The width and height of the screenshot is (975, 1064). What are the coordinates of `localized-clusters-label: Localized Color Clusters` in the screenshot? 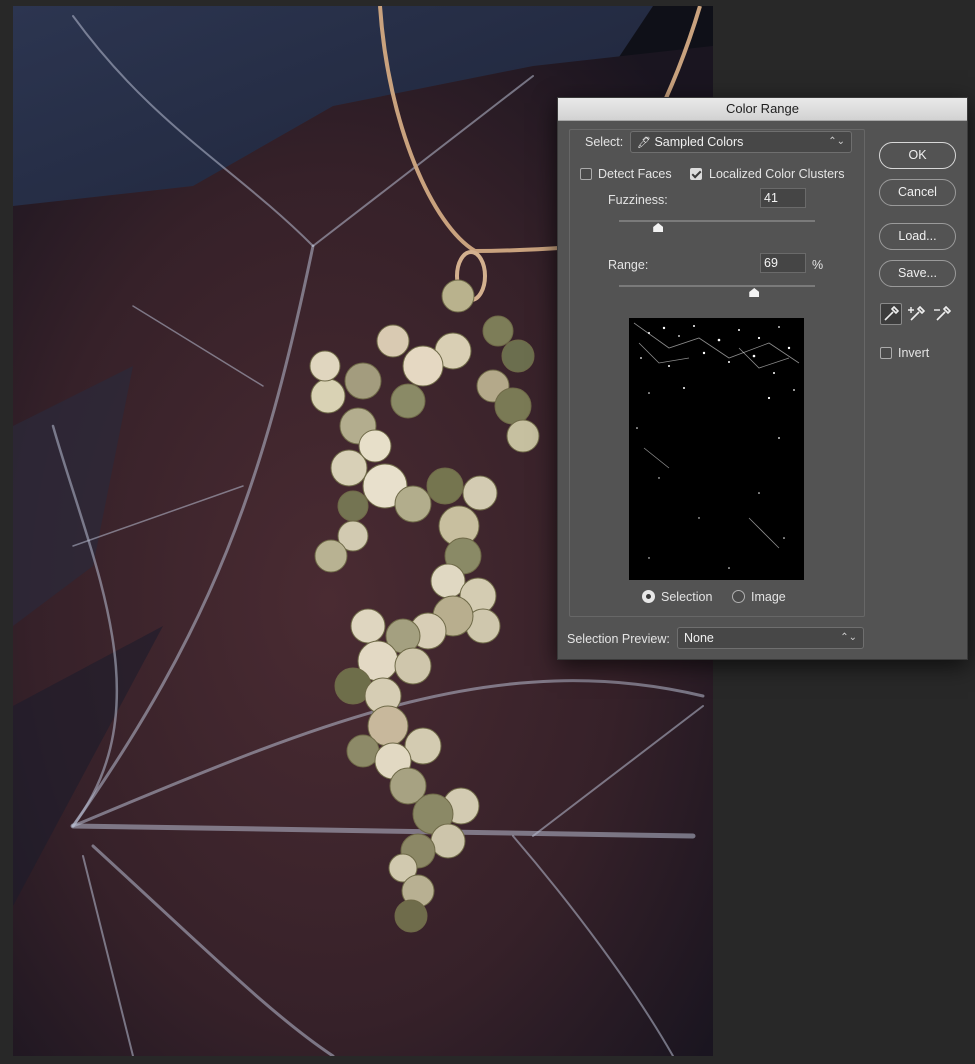 It's located at (777, 174).